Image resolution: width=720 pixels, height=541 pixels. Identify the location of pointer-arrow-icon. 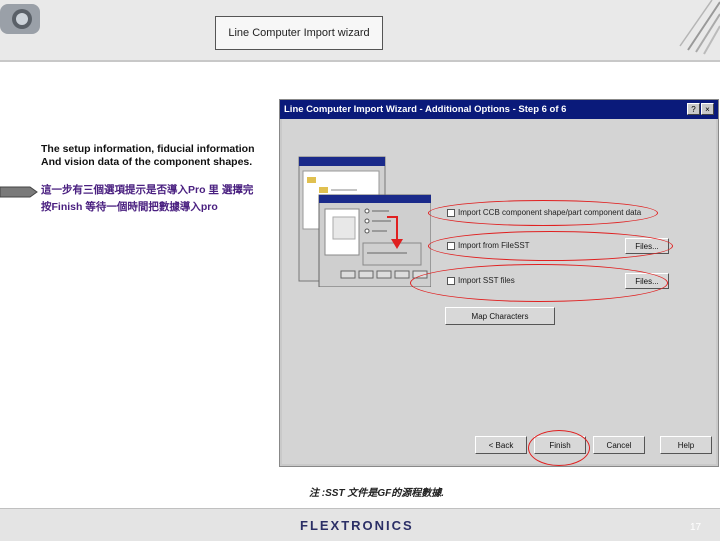
(19, 192).